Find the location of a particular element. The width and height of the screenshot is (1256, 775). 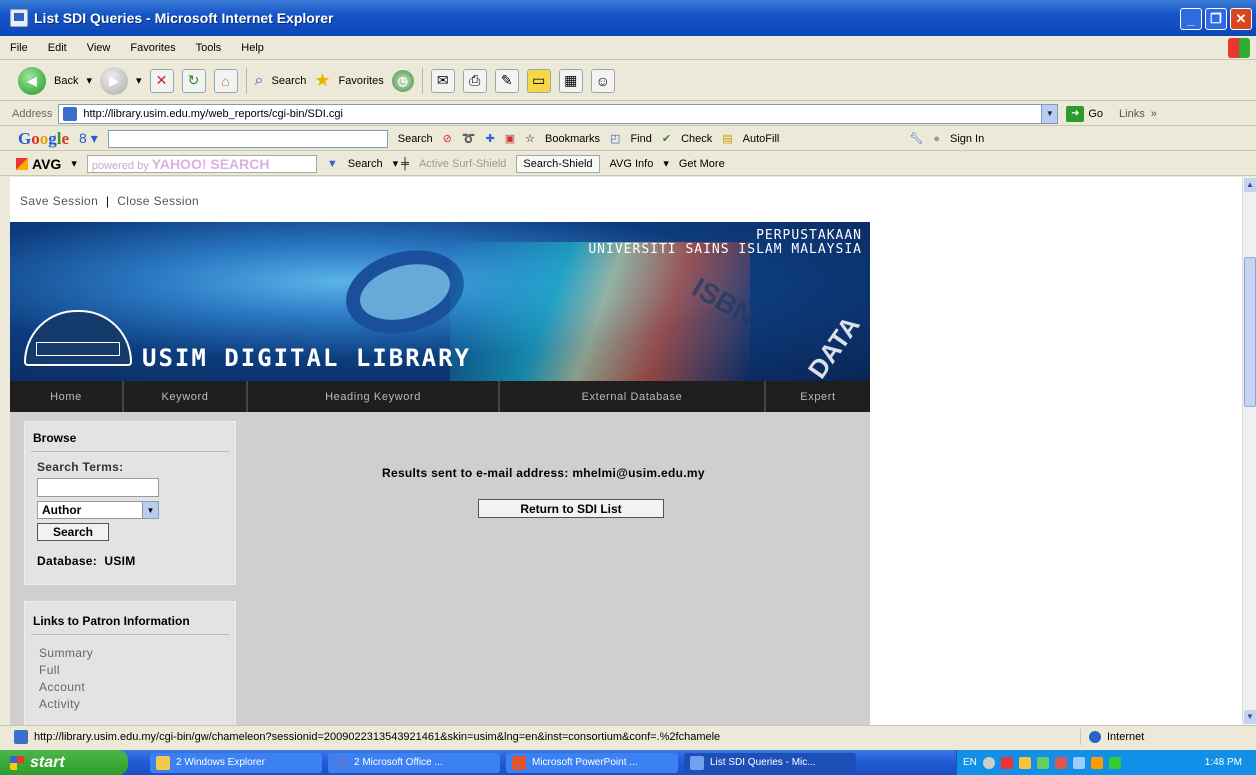

browse-search-button: Search is located at coordinates (73, 532).